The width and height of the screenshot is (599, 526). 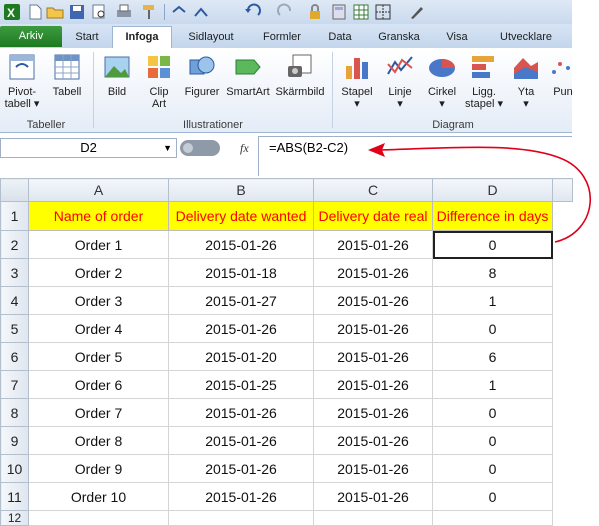 I want to click on undo-icon, so click(x=201, y=12).